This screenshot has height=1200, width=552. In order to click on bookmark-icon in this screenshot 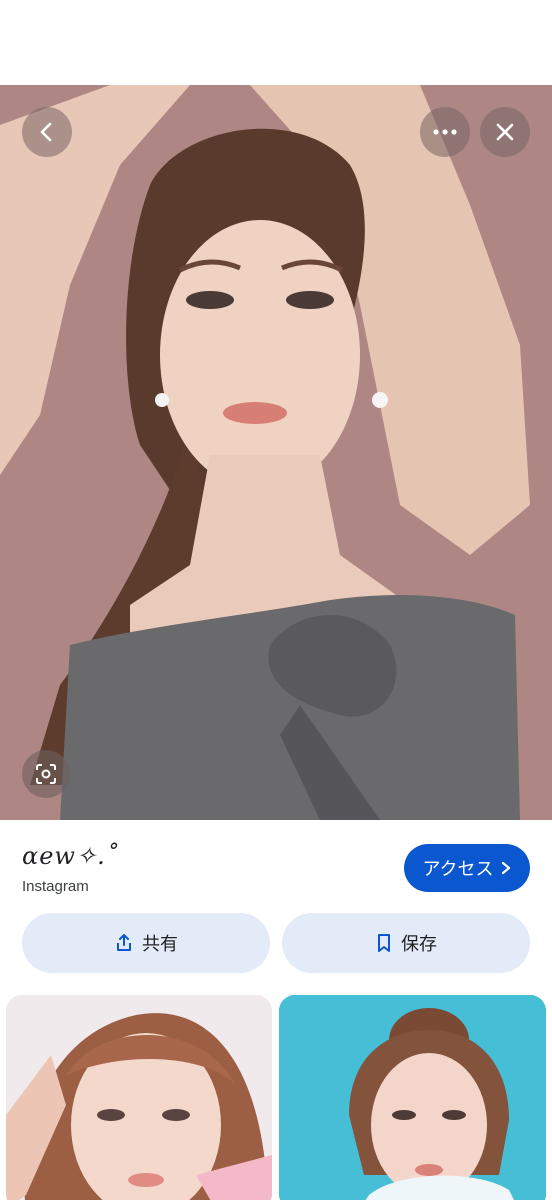, I will do `click(384, 943)`.